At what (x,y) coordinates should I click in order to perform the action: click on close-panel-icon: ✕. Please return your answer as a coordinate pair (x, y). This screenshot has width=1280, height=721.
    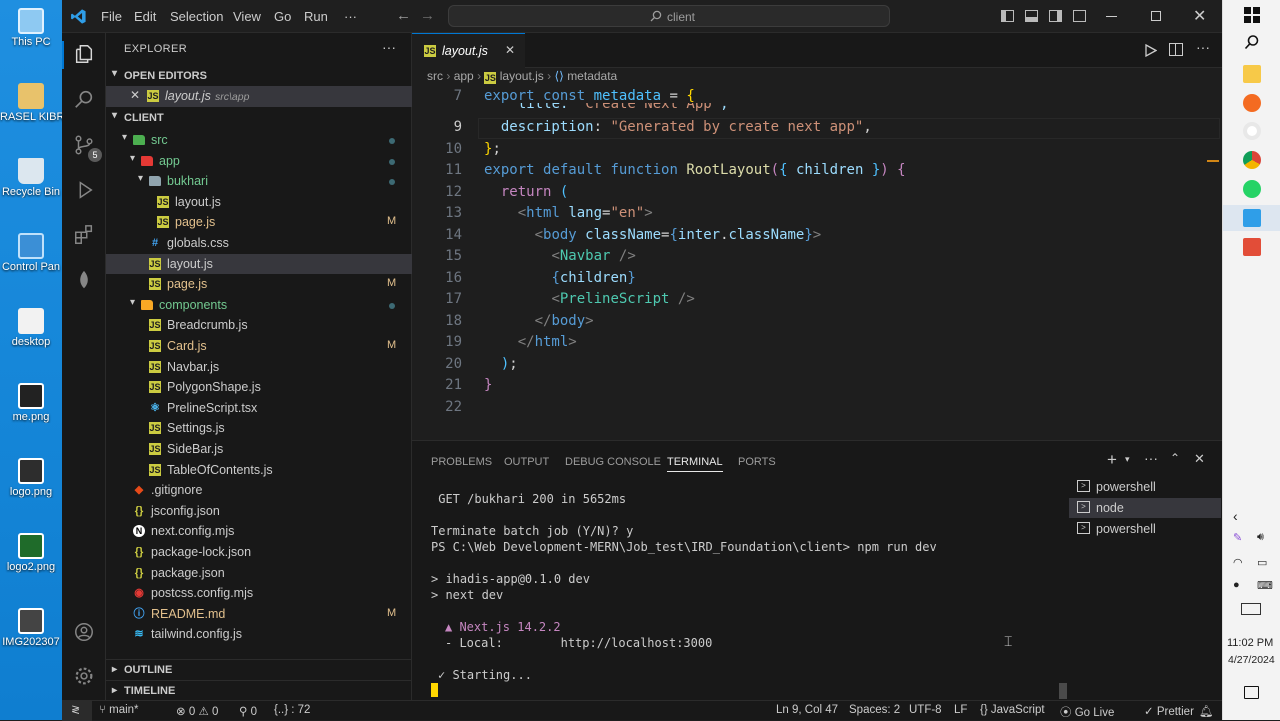
    Looking at the image, I should click on (1199, 459).